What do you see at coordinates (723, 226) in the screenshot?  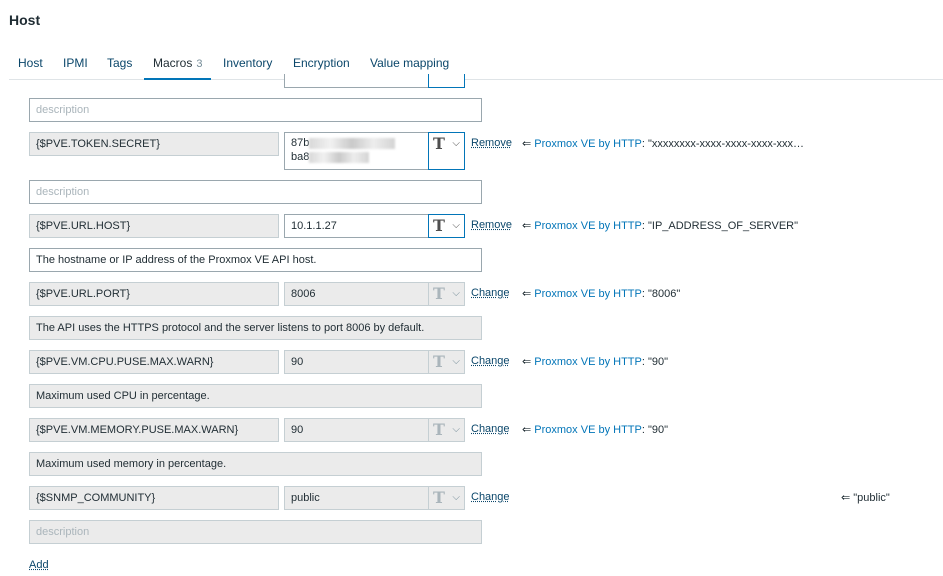 I see `inherited-value-text: "IP_ADDRESS_OF_SERVER"` at bounding box center [723, 226].